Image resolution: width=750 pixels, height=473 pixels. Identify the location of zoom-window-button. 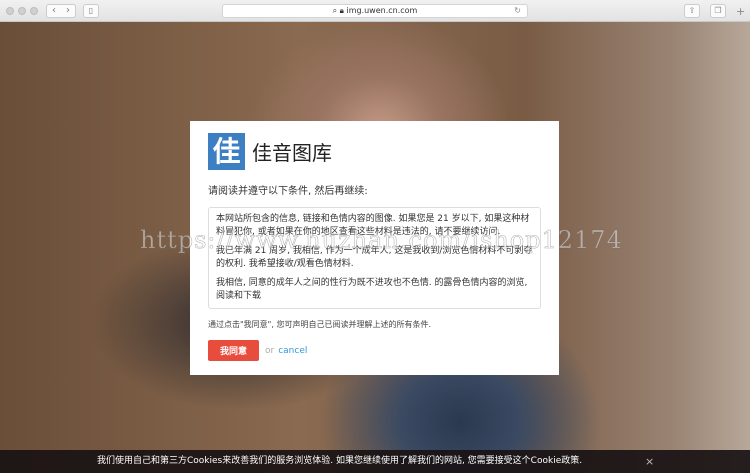
(34, 10).